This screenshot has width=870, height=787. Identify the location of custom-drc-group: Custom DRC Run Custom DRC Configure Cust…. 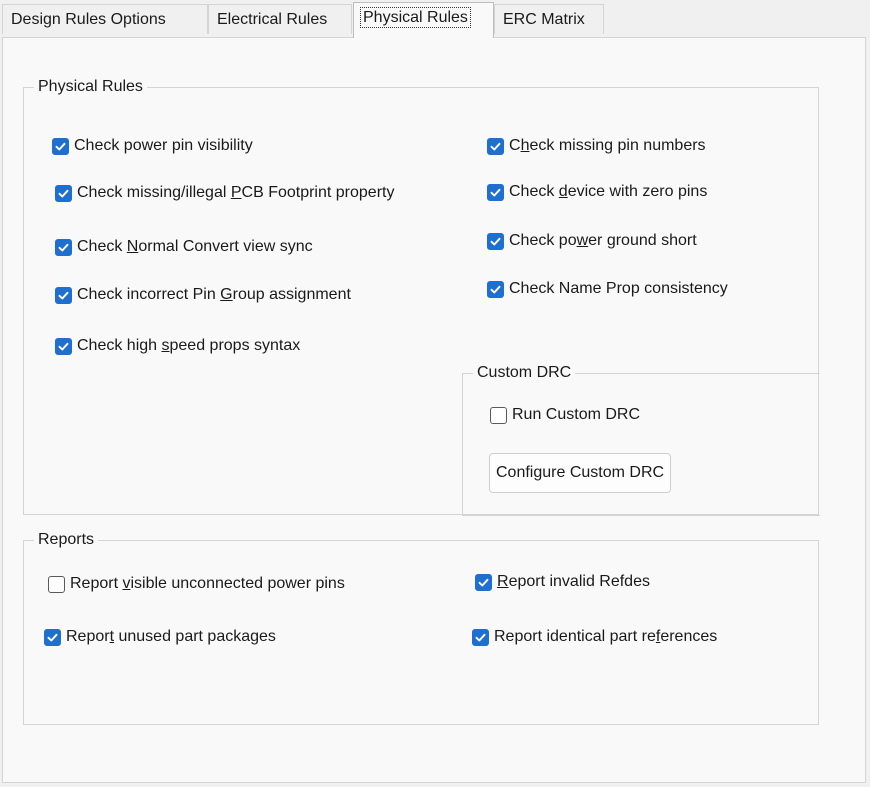
(641, 439).